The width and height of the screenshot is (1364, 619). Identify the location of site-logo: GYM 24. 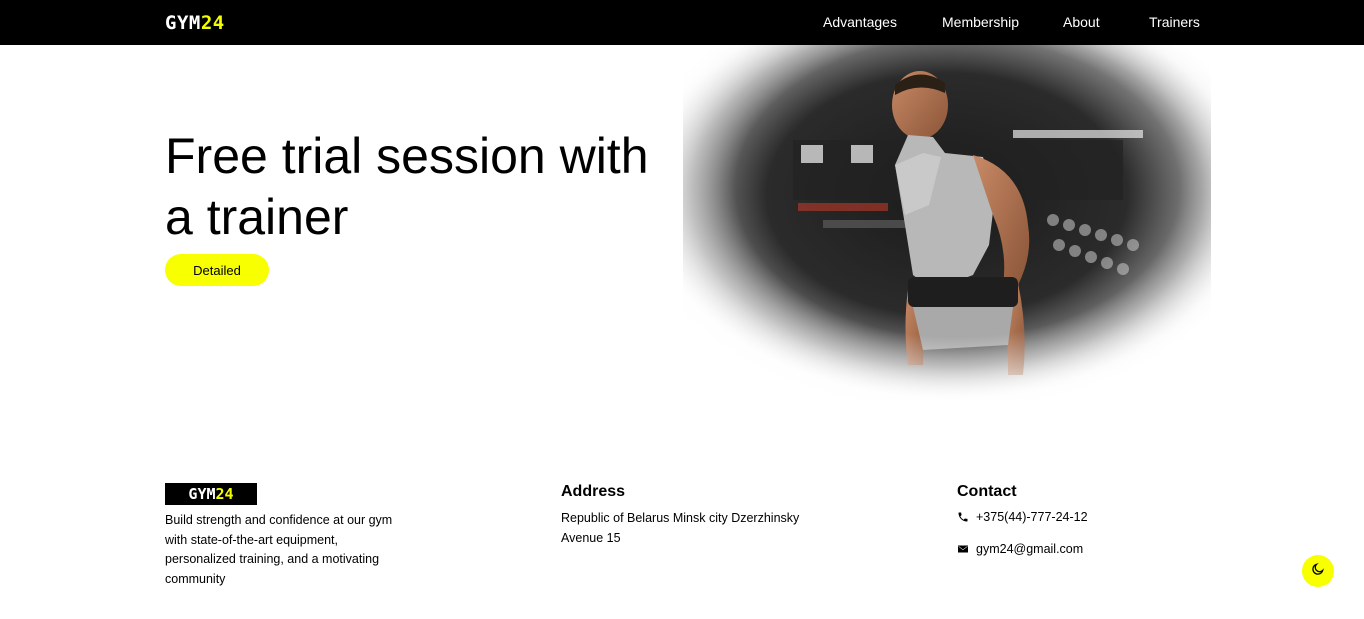
(195, 23).